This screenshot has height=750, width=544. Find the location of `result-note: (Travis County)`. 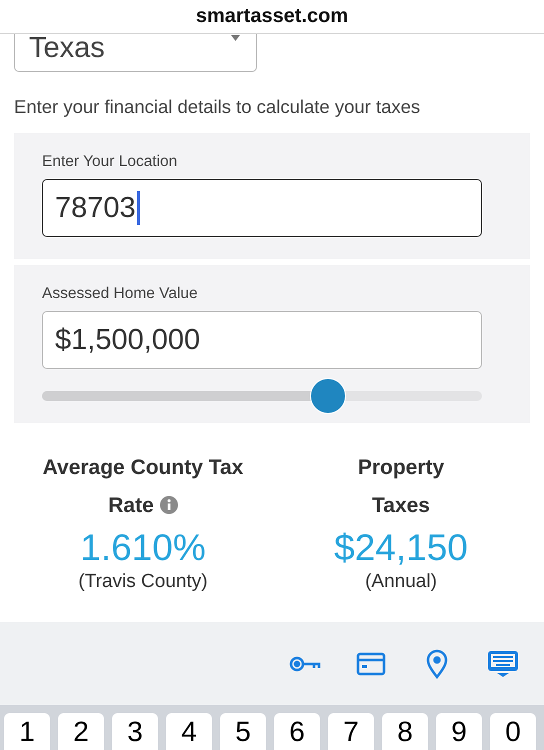

result-note: (Travis County) is located at coordinates (143, 582).